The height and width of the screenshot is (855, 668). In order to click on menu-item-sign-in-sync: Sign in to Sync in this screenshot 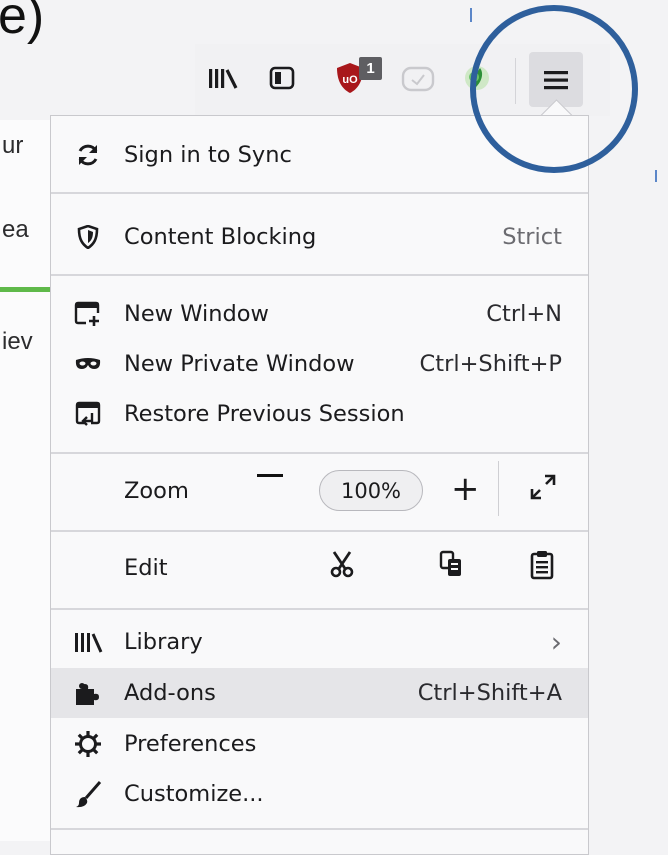, I will do `click(319, 155)`.